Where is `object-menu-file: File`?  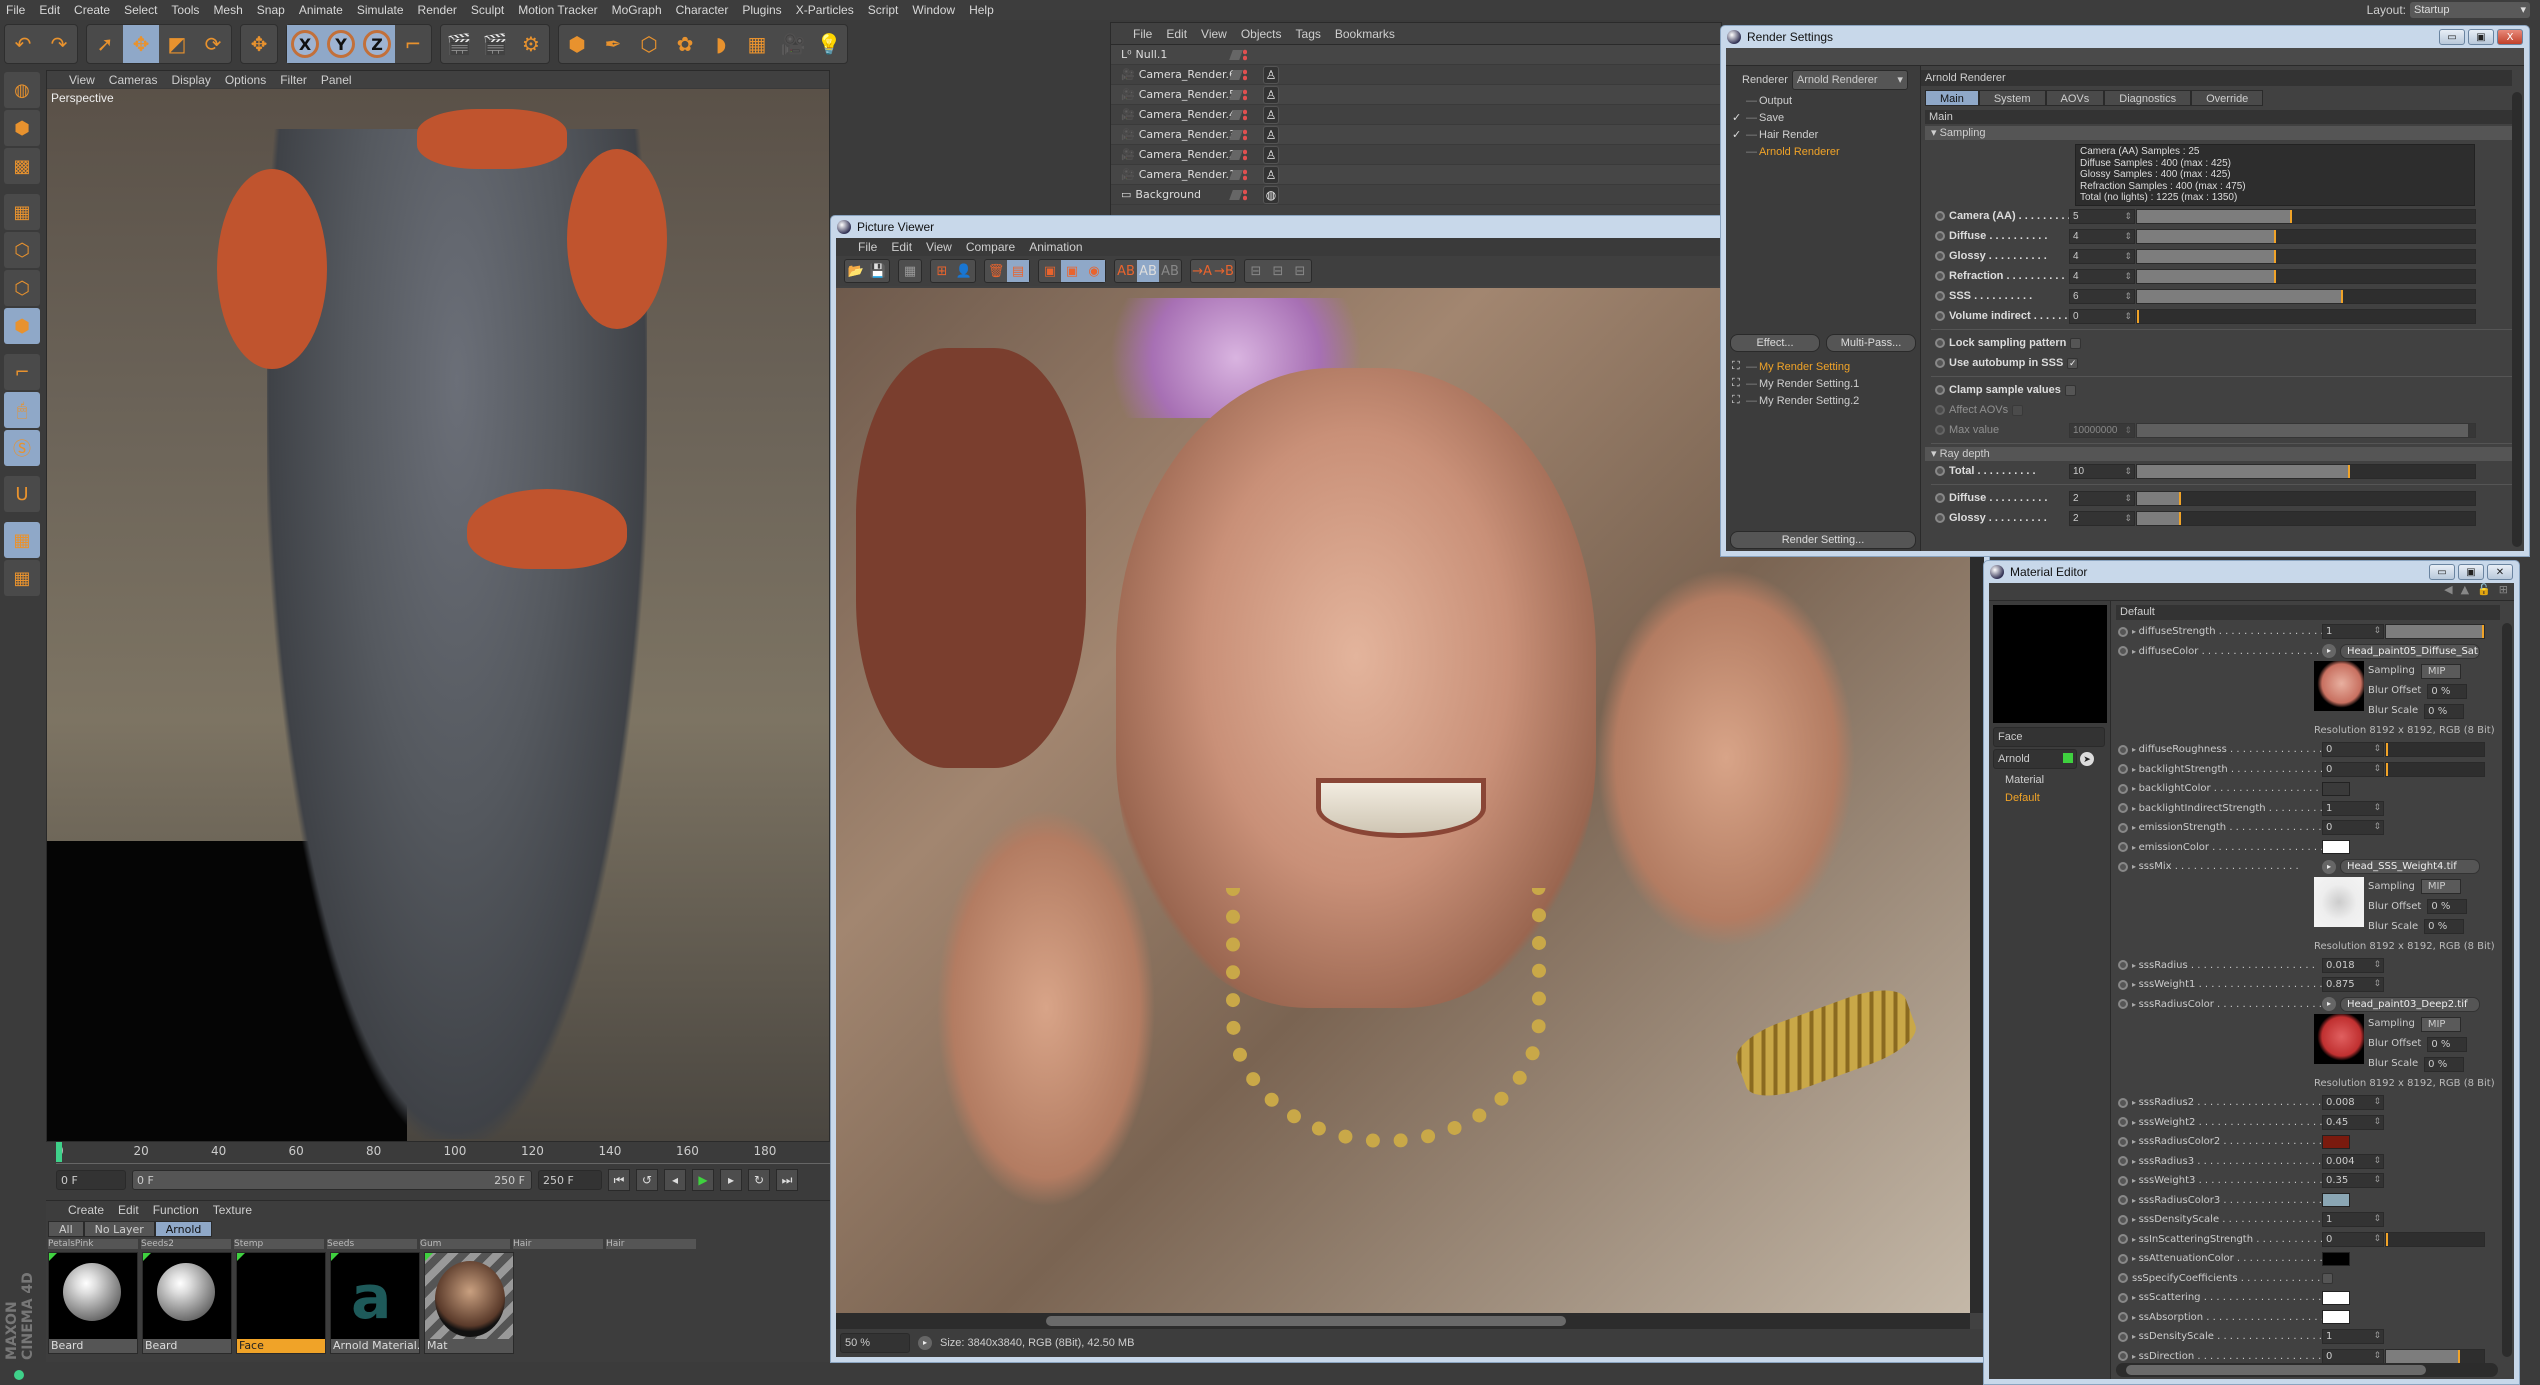 object-menu-file: File is located at coordinates (1142, 34).